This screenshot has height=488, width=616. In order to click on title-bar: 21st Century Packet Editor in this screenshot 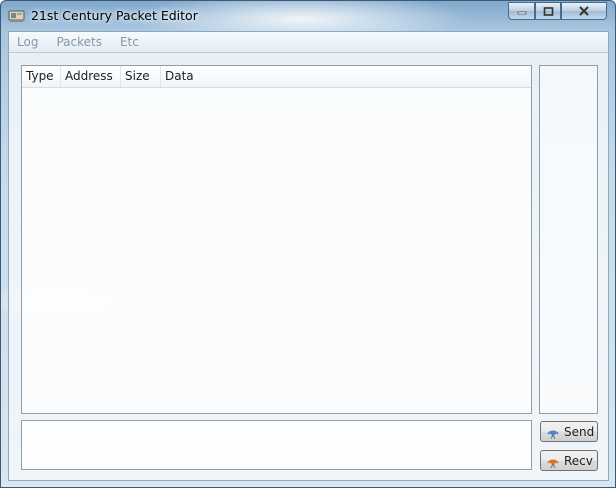, I will do `click(308, 16)`.